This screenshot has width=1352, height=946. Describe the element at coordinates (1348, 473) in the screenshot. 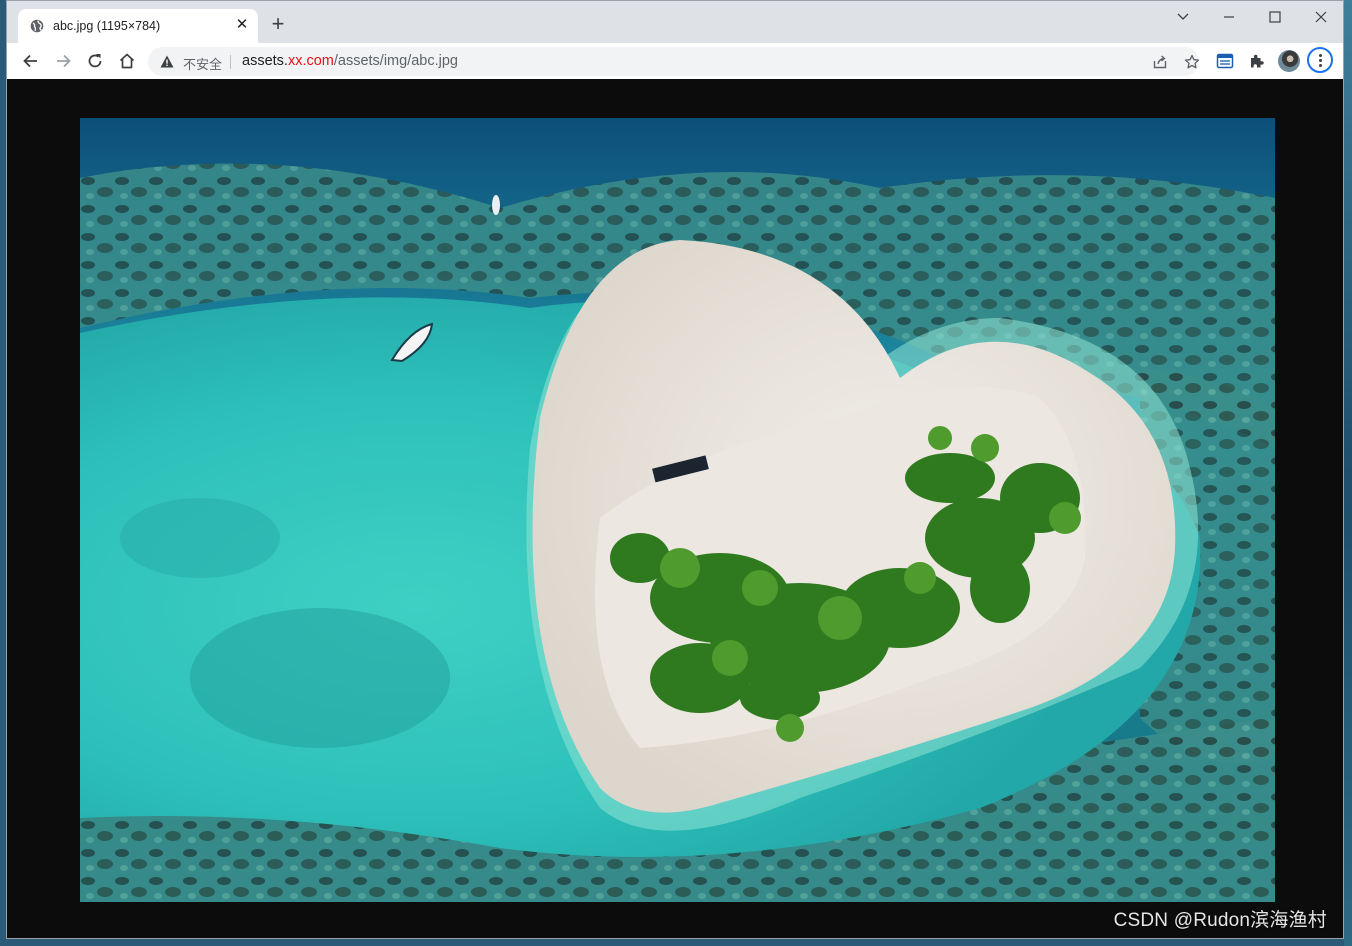

I see `desktop-background` at that location.